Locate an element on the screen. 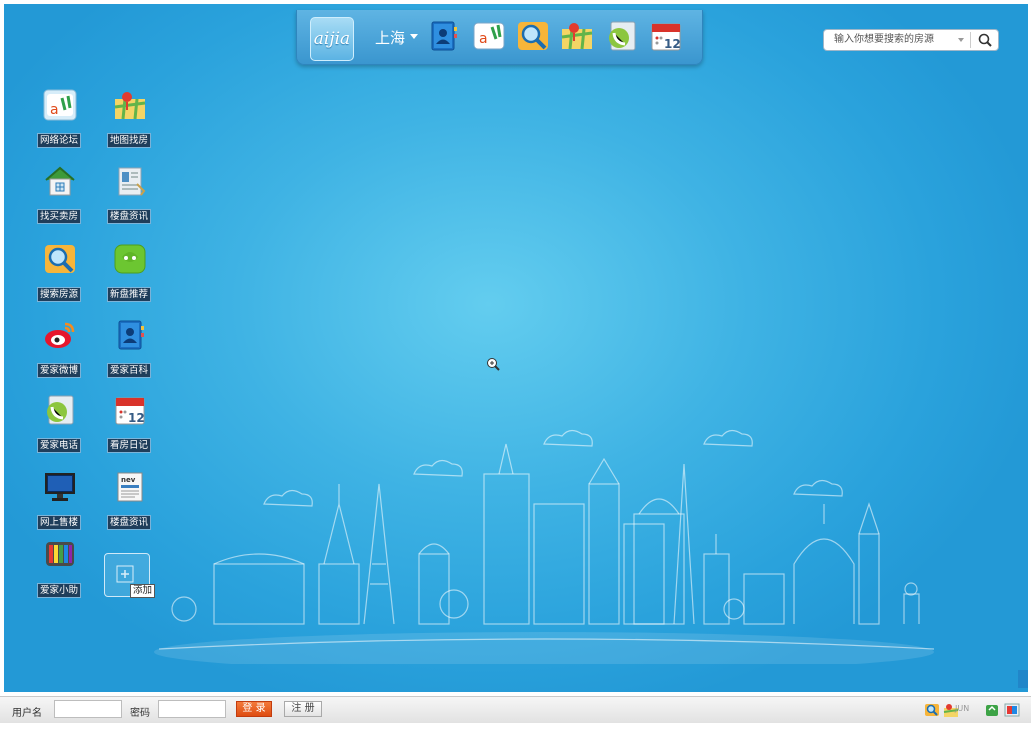 This screenshot has height=731, width=1031. news-icon: nev is located at coordinates (130, 487).